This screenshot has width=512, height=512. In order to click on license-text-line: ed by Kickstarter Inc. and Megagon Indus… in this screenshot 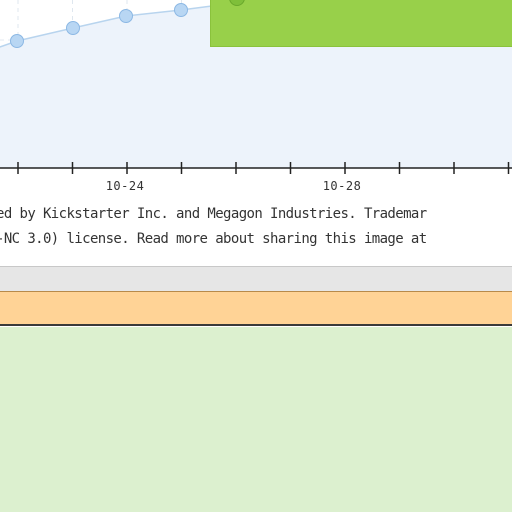, I will do `click(213, 214)`.